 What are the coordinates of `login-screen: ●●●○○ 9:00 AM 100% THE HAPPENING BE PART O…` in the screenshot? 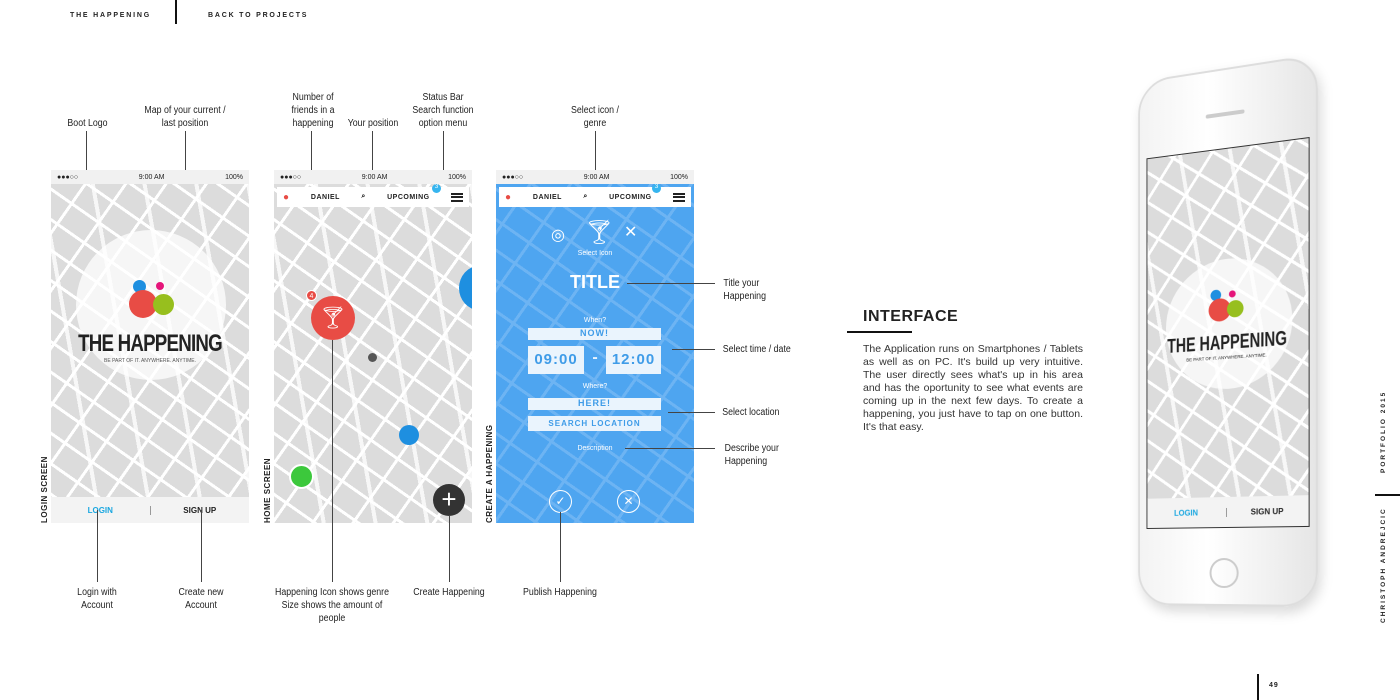 It's located at (150, 346).